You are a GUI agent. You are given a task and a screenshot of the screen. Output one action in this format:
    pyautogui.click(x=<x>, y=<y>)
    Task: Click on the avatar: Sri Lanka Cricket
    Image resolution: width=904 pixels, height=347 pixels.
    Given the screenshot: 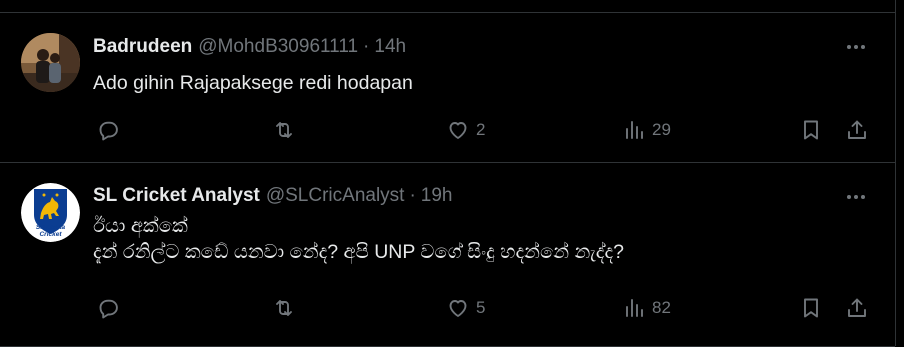 What is the action you would take?
    pyautogui.click(x=50, y=212)
    